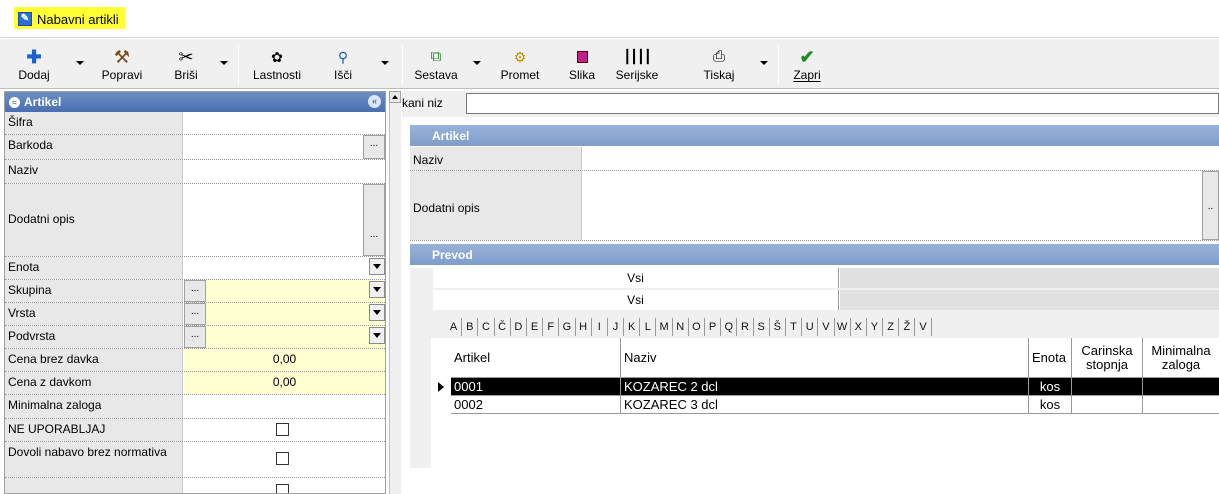 The image size is (1219, 494). I want to click on ne-uporabljaj-checkbox, so click(282, 429).